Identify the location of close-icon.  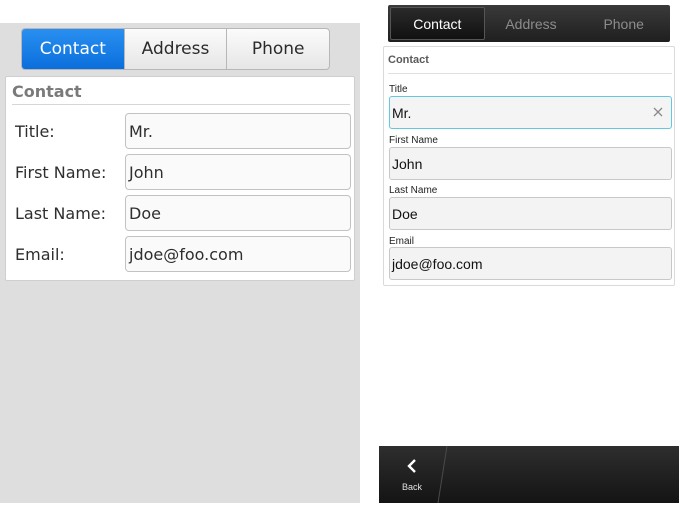
(658, 112).